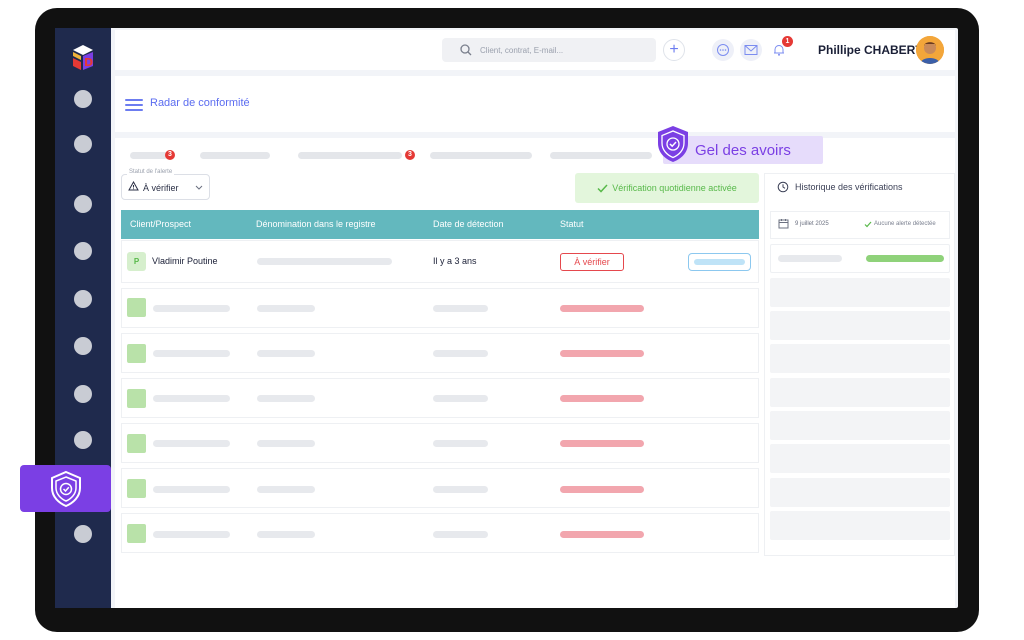  Describe the element at coordinates (83, 318) in the screenshot. I see `sidebar` at that location.